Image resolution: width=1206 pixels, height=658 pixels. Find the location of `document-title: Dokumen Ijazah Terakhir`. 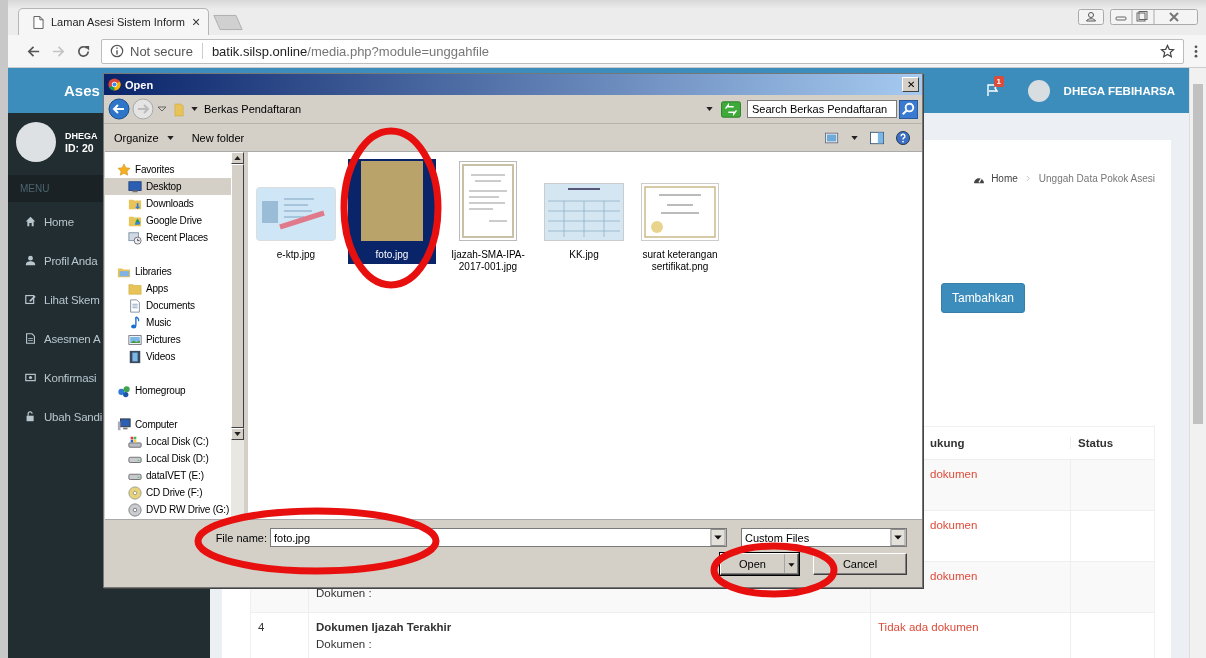

document-title: Dokumen Ijazah Terakhir is located at coordinates (384, 627).